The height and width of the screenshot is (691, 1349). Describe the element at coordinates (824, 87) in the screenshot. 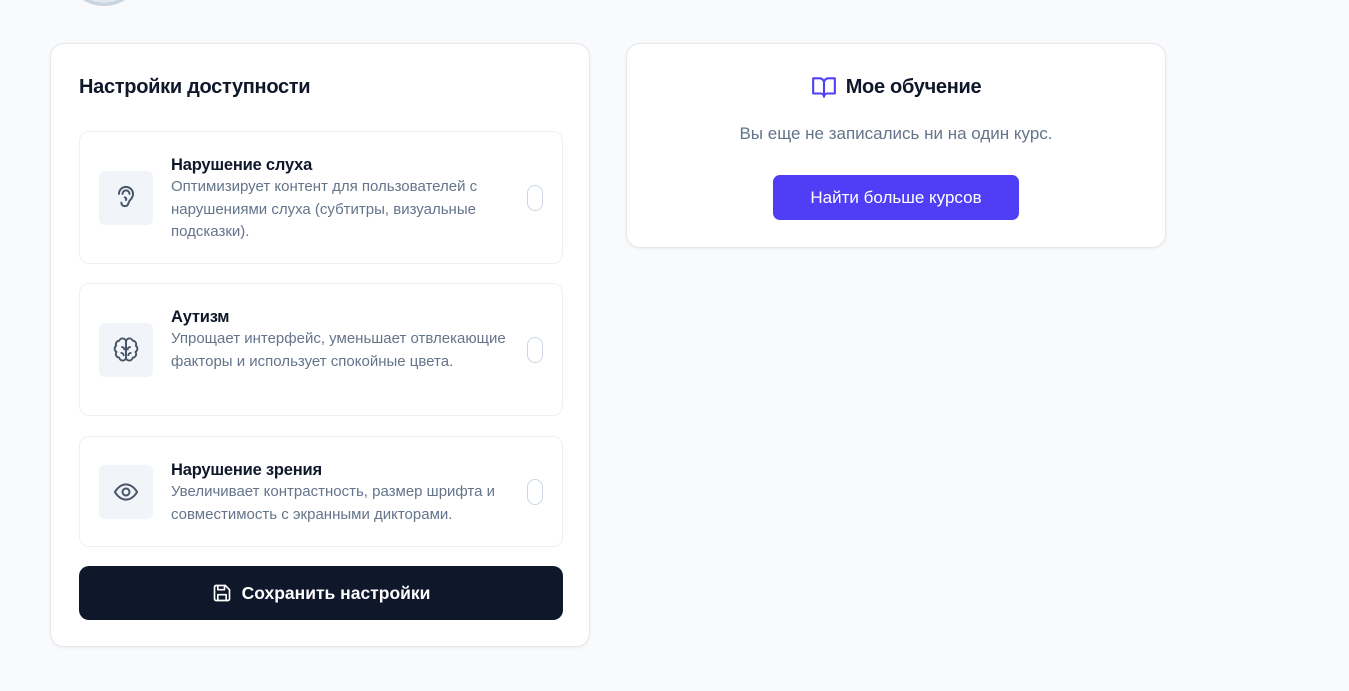

I see `book-open-icon` at that location.